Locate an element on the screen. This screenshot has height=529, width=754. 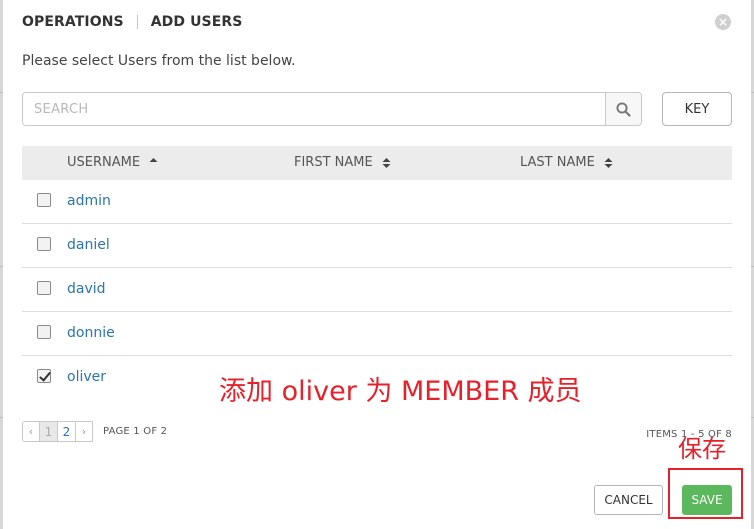
sort-ascending-icon is located at coordinates (153, 159).